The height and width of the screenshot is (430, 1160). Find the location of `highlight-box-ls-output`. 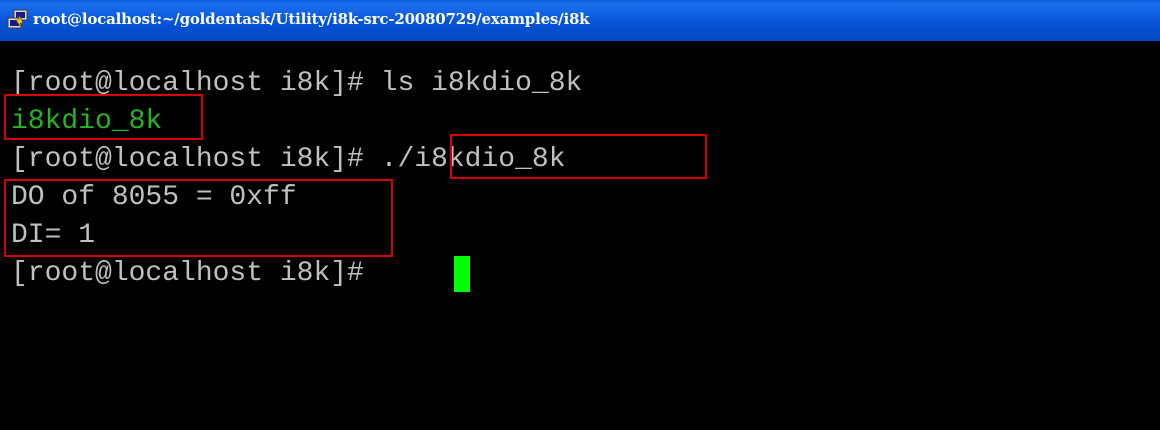

highlight-box-ls-output is located at coordinates (103, 117).